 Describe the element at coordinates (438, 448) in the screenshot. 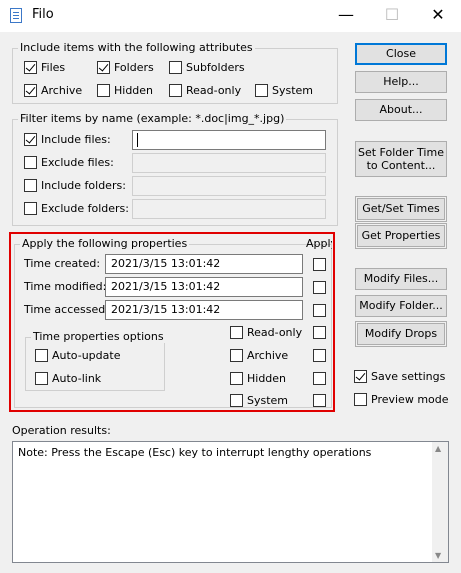

I see `scroll-up-icon: ▲` at that location.